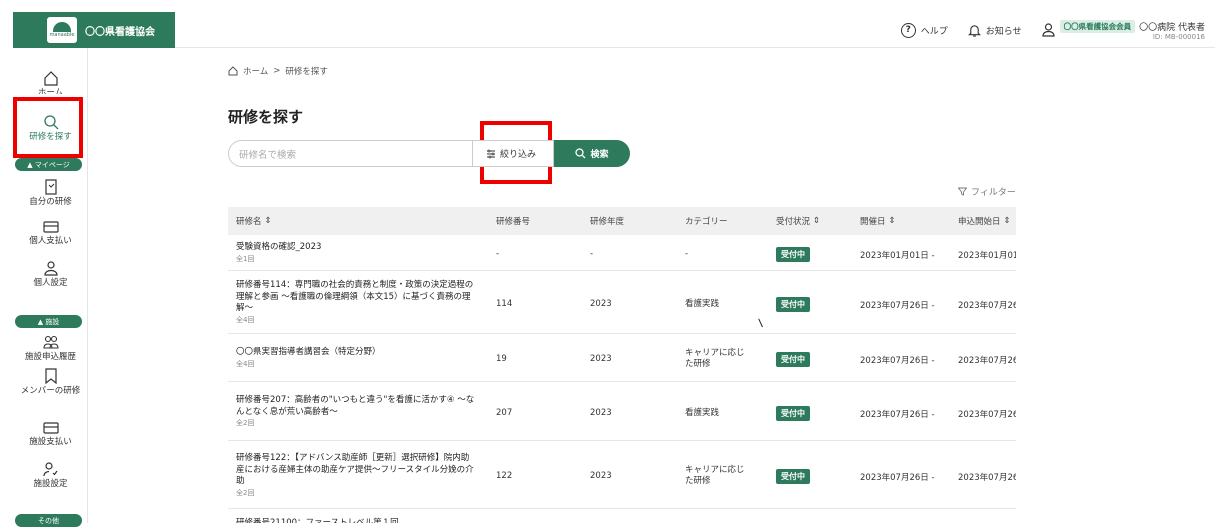 Image resolution: width=1215 pixels, height=527 pixels. I want to click on person-settings-icon, so click(50, 469).